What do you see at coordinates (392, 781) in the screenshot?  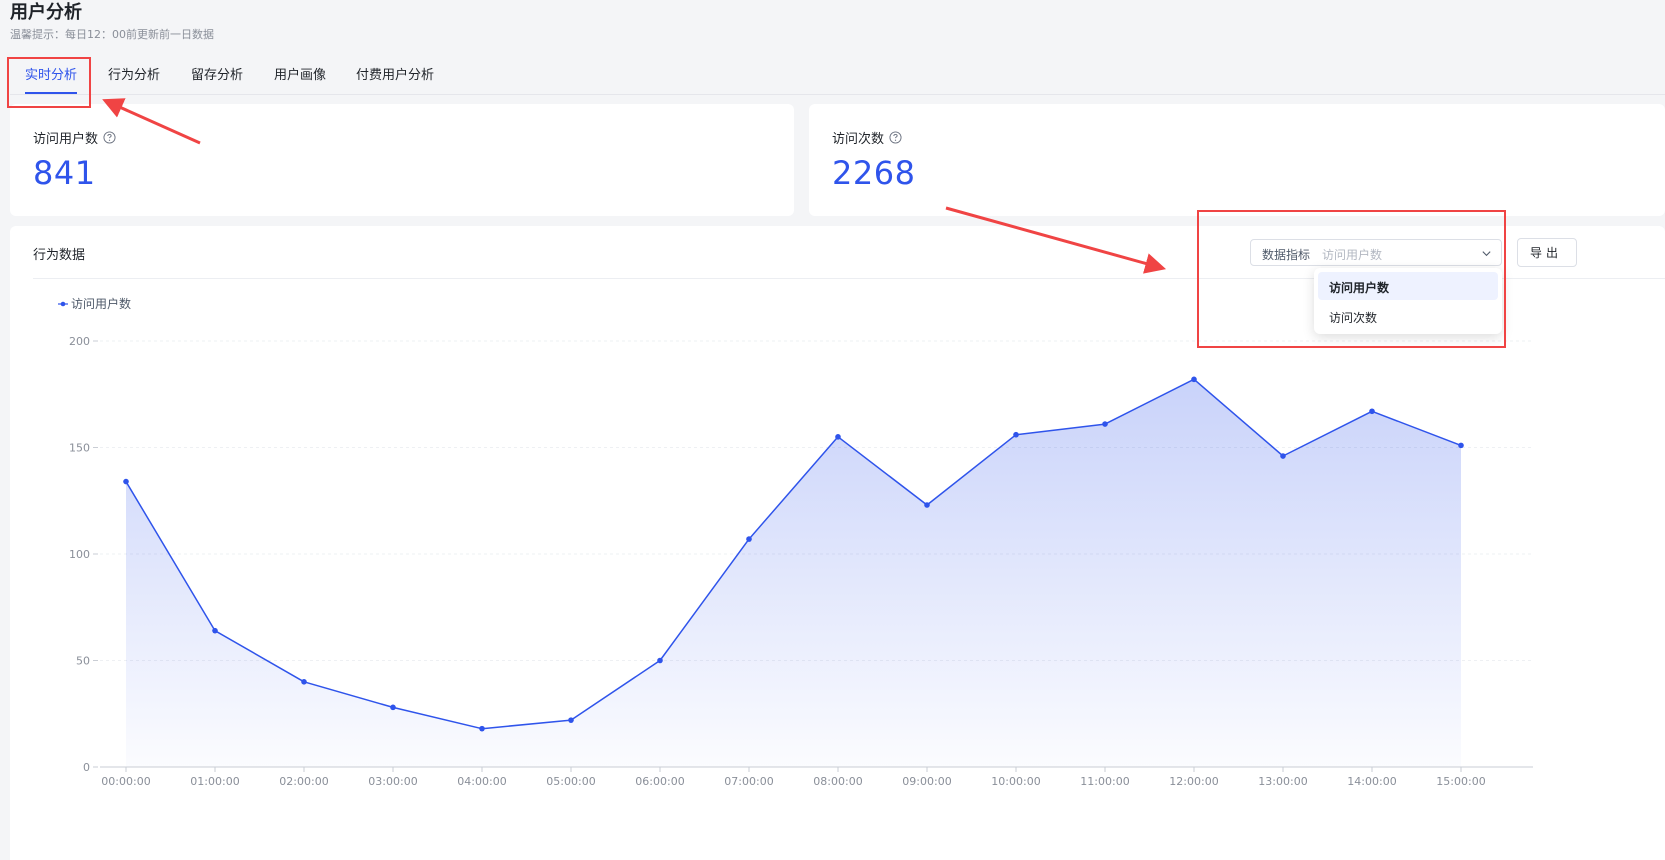 I see `x-tick-label: 03:00:00` at bounding box center [392, 781].